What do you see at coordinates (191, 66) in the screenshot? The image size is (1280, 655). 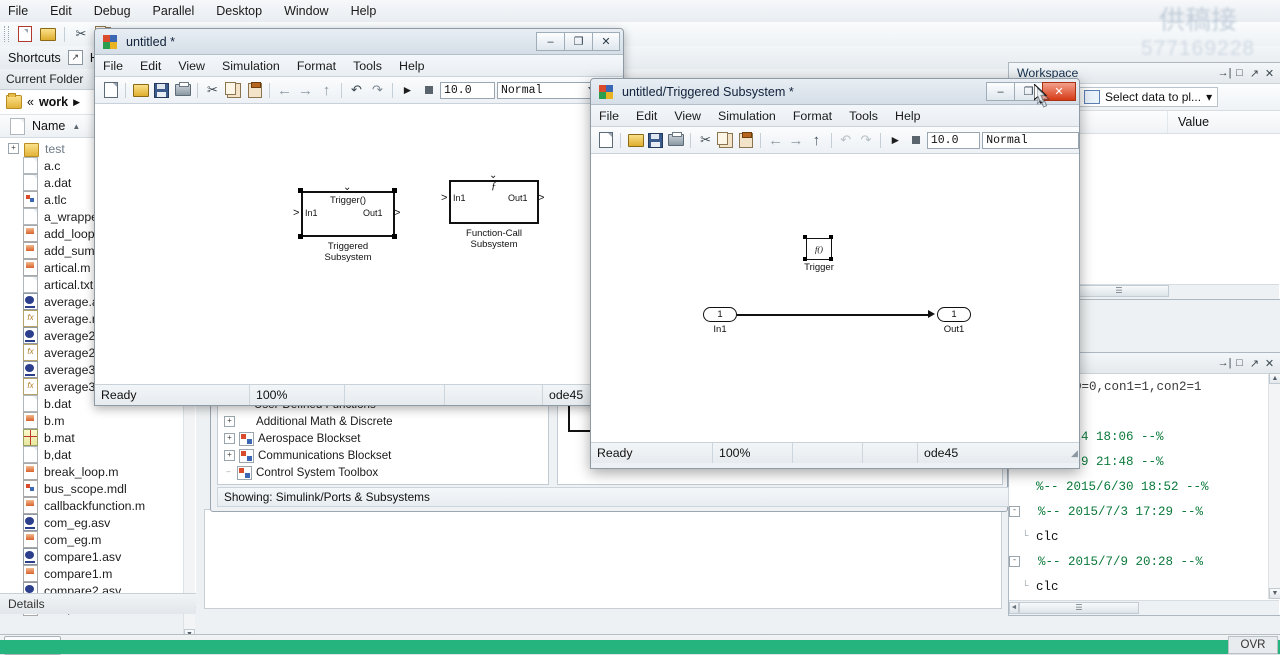 I see `sl1-menu-view: View` at bounding box center [191, 66].